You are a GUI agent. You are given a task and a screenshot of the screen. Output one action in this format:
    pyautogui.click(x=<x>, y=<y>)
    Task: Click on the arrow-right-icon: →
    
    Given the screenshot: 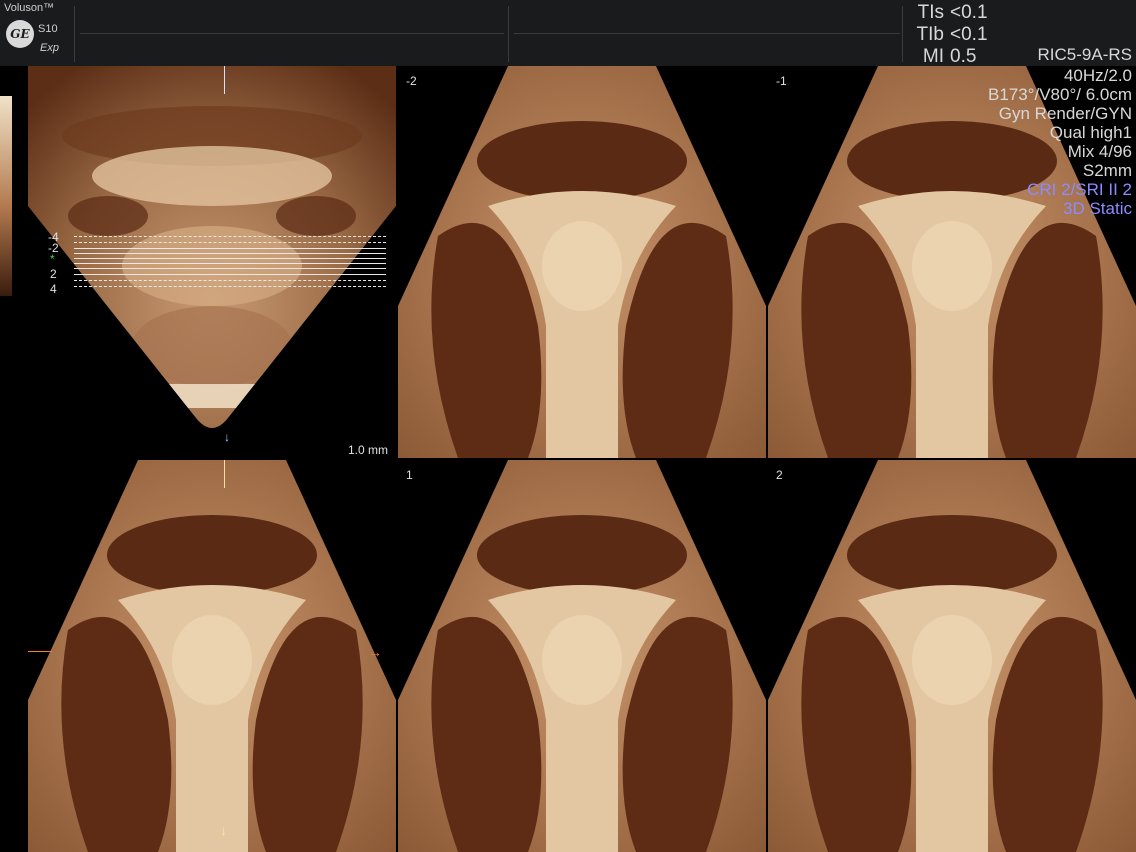 What is the action you would take?
    pyautogui.click(x=375, y=652)
    